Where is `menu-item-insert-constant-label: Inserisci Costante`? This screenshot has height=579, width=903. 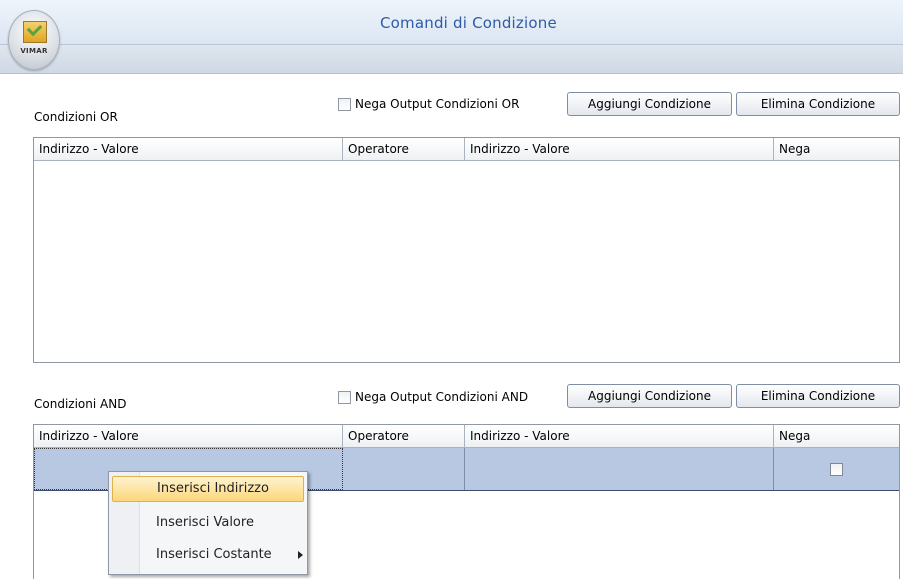 menu-item-insert-constant-label: Inserisci Costante is located at coordinates (214, 554).